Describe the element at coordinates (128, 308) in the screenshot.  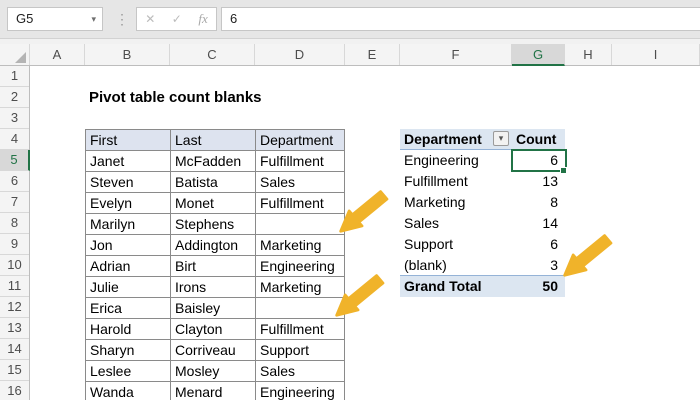
I see `data-table-cell: Erica` at that location.